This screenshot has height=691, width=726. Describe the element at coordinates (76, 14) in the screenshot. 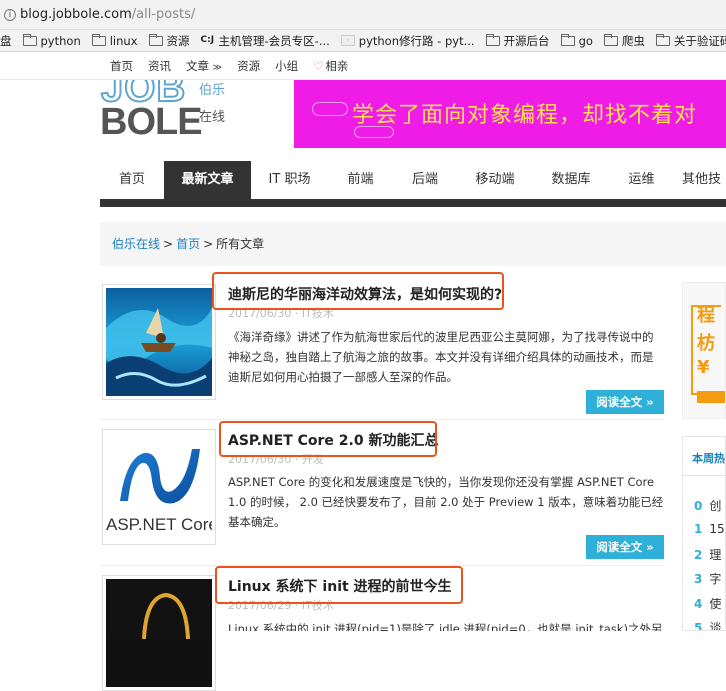

I see `url-host: blog.jobbole.com` at that location.